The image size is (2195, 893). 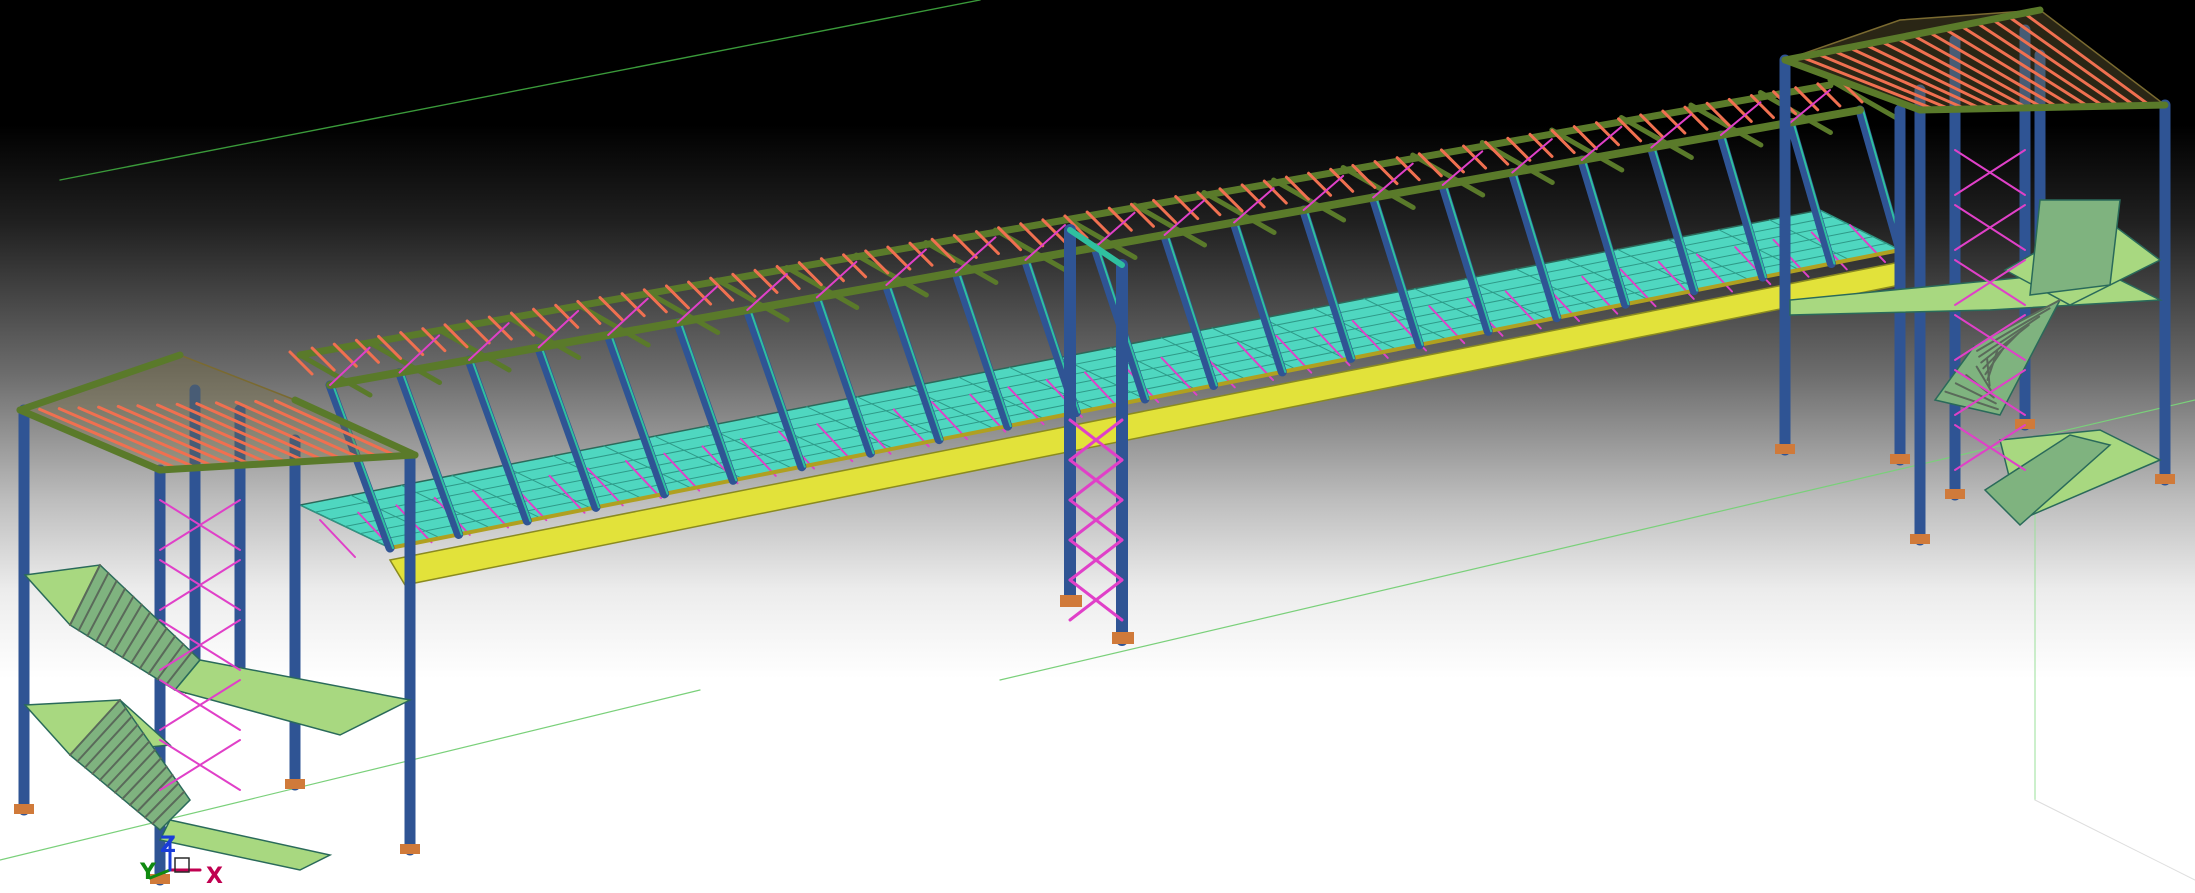 What do you see at coordinates (2042, 107) in the screenshot?
I see `tower-beam` at bounding box center [2042, 107].